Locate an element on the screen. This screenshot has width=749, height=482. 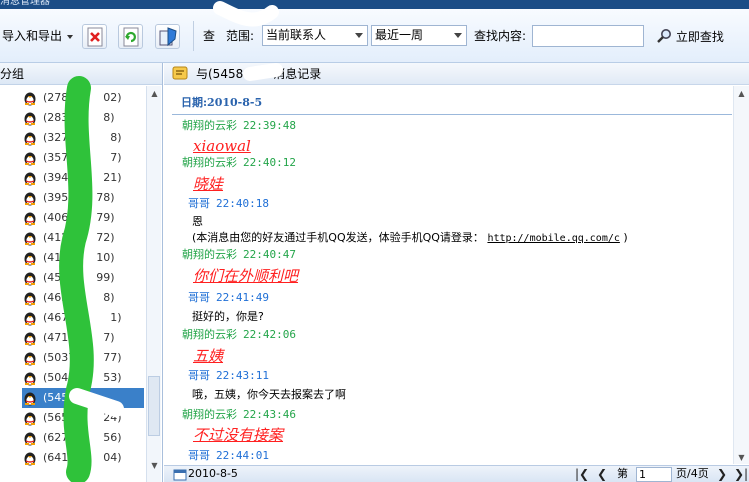
last-page-icon: ❯| is located at coordinates (741, 474).